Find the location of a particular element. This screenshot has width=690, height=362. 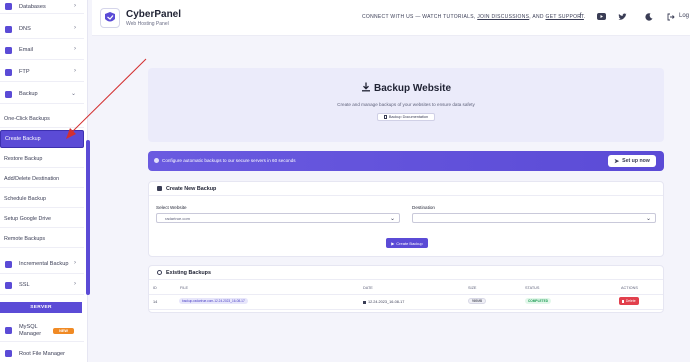

backup-documentation-label: Backup Documentation is located at coordinates (408, 117).